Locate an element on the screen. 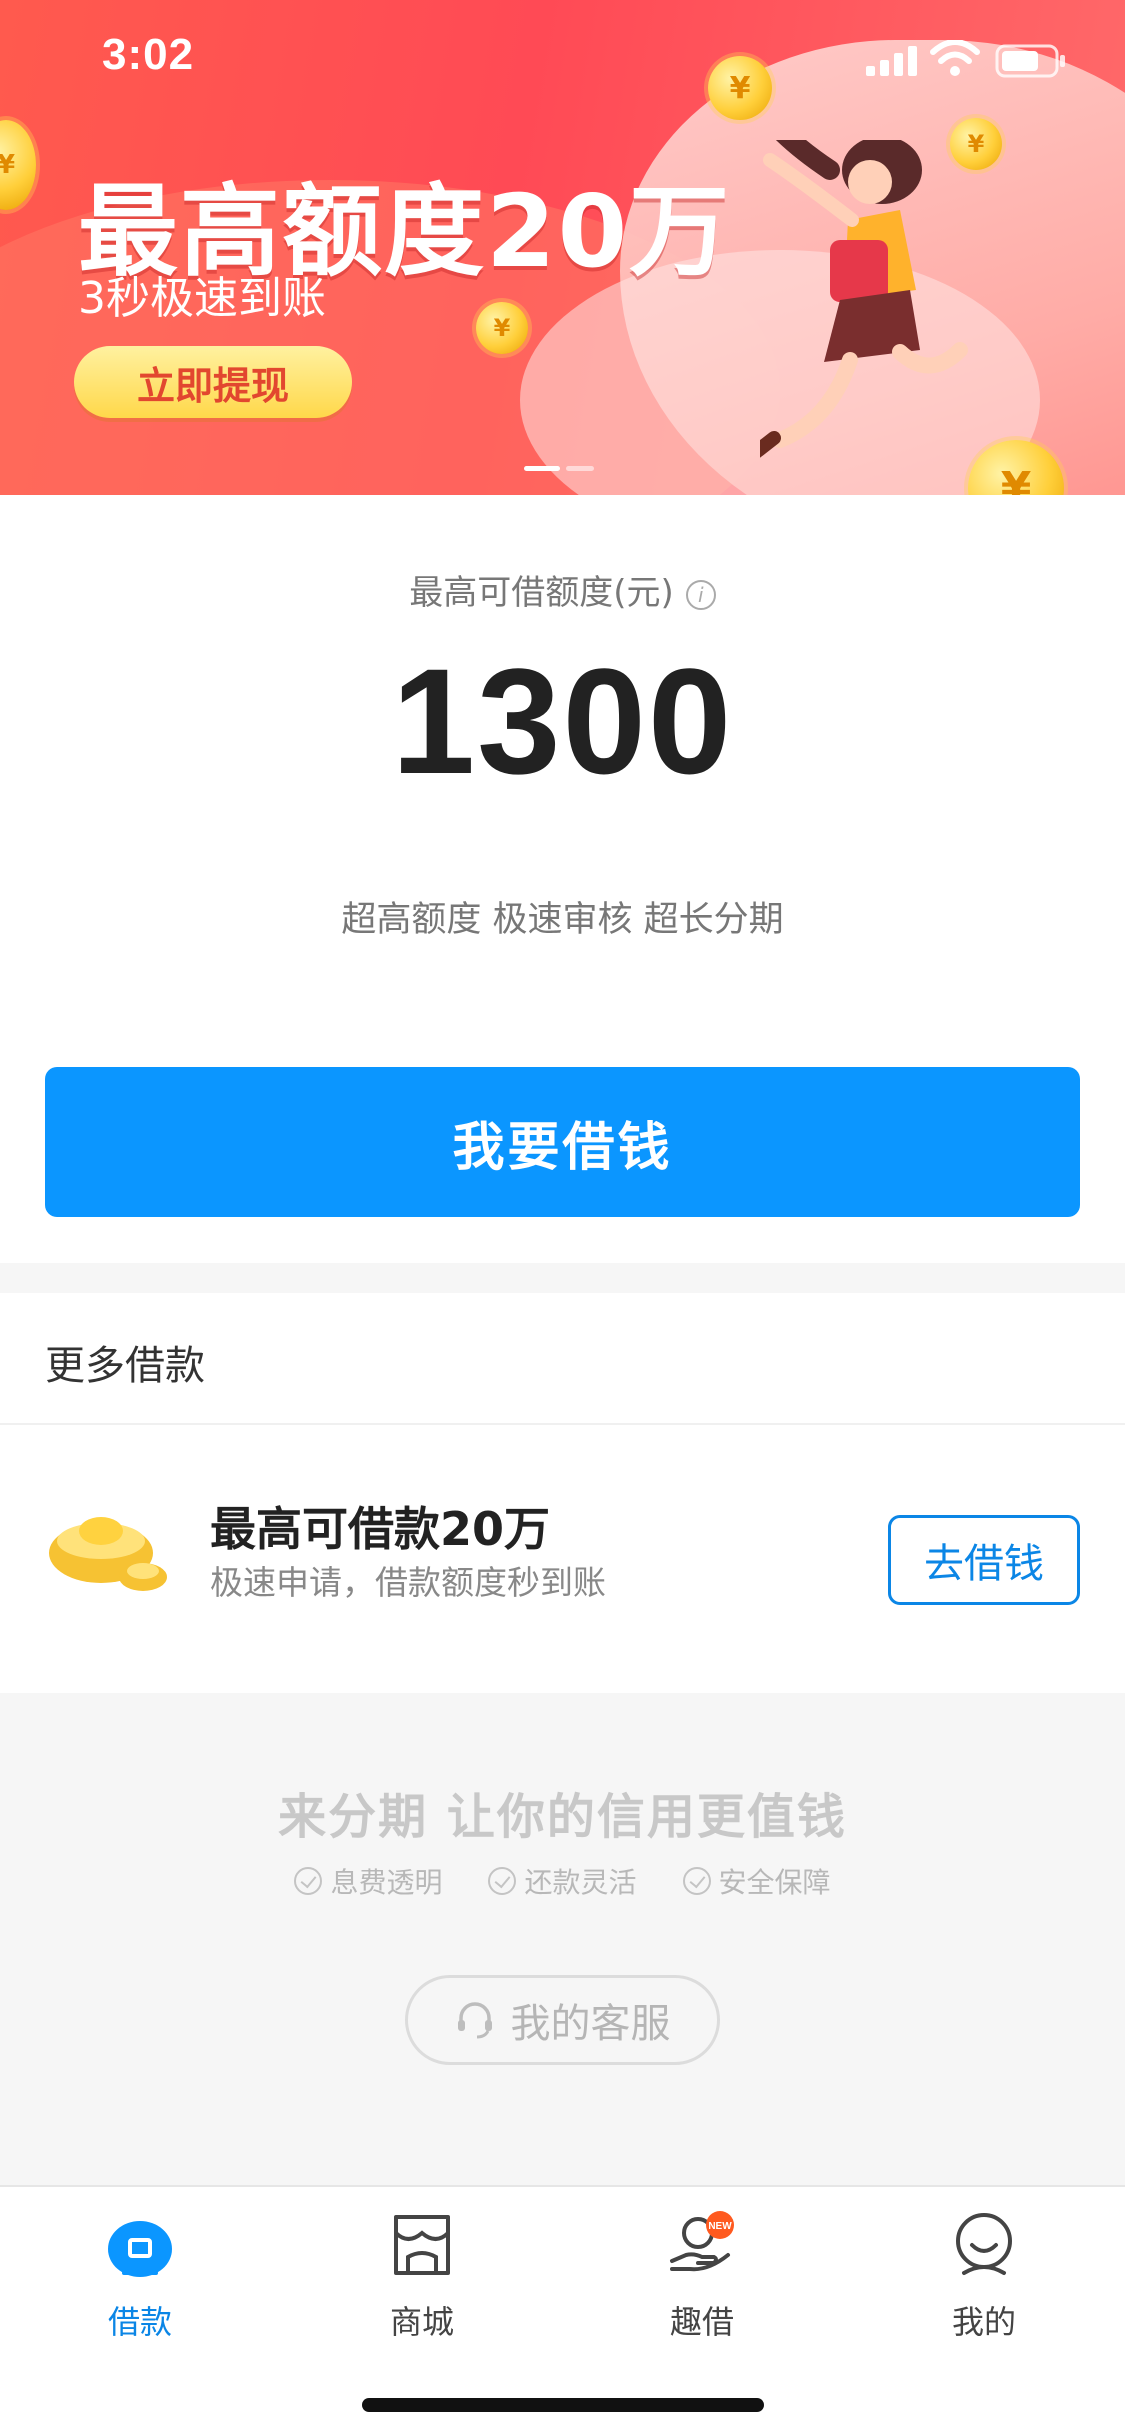 Image resolution: width=1125 pixels, height=2436 pixels. promo-points: 息费透明 还款灵活 安全保障 is located at coordinates (562, 1881).